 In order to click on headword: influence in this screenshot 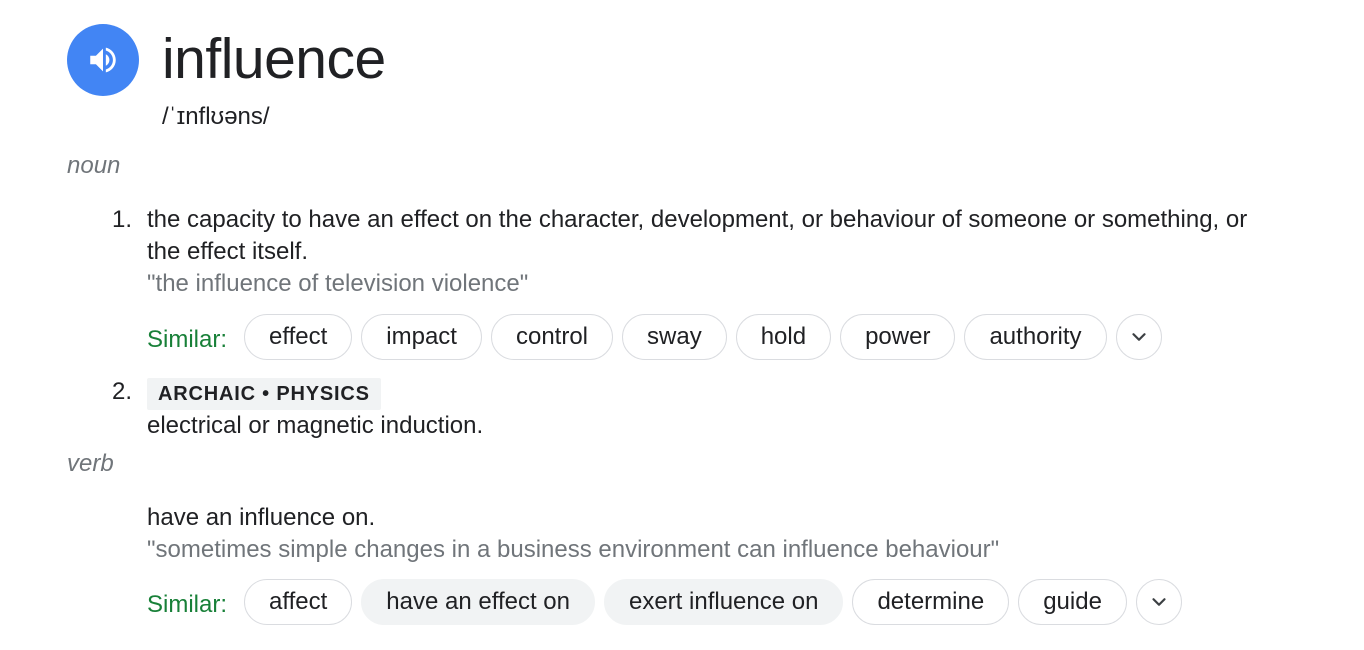, I will do `click(274, 59)`.